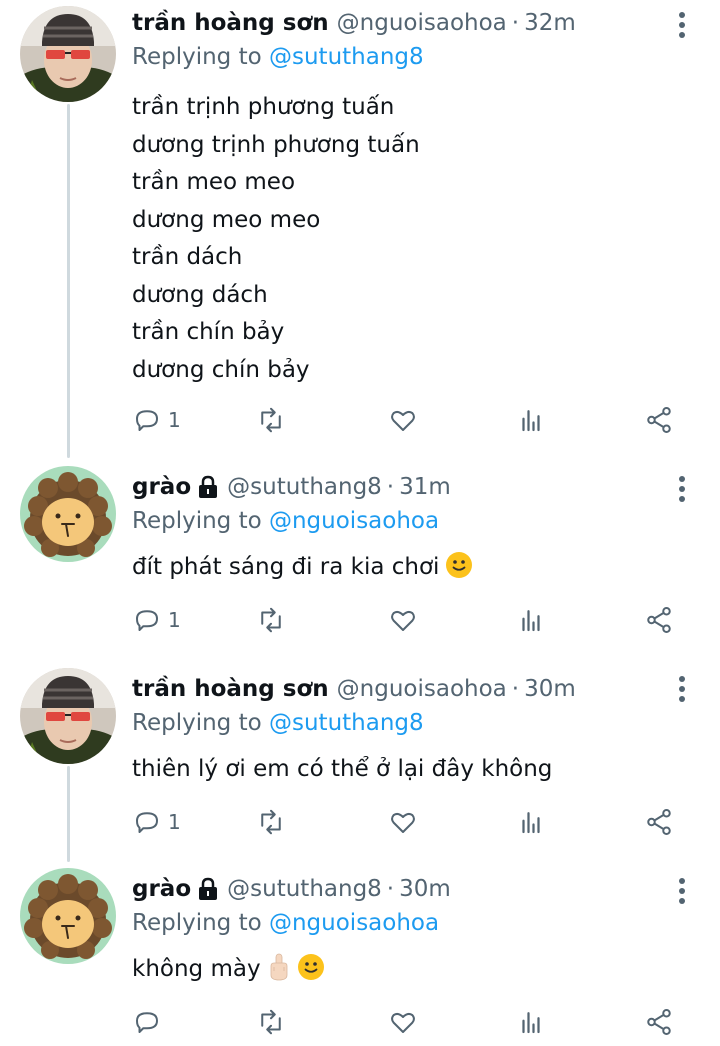 The width and height of the screenshot is (720, 1046). I want to click on tweet-text-line: trần chín bảy, so click(208, 332).